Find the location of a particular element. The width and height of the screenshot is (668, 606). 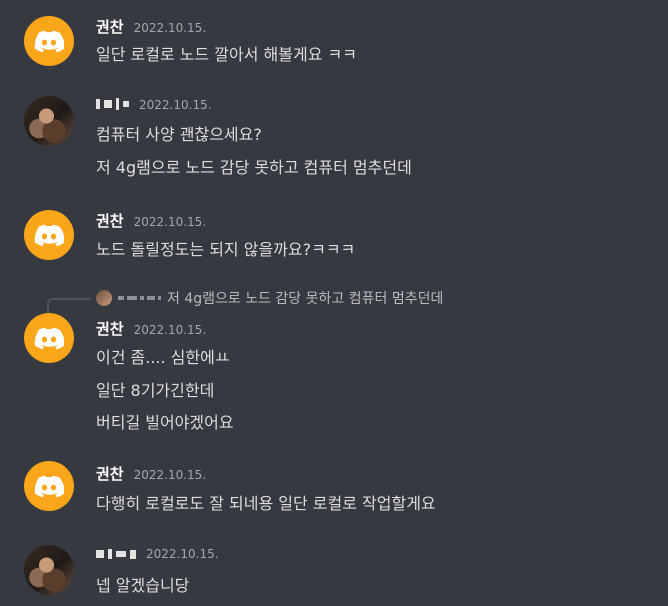

reply-text: 저 4g램으로 노드 감당 못하고 컴퓨터 멈추던데 is located at coordinates (305, 299).